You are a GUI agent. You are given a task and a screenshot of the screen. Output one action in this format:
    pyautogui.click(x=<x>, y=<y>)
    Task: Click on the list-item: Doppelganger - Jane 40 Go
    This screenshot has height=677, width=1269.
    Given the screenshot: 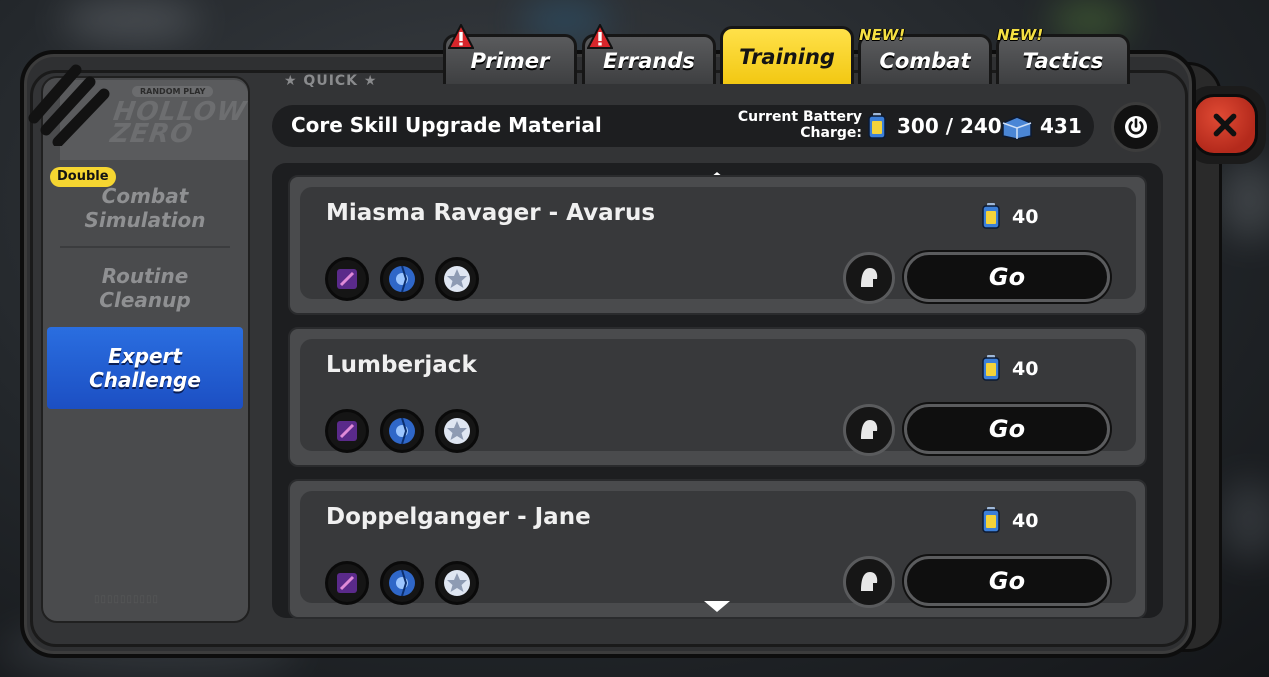 What is the action you would take?
    pyautogui.click(x=717, y=549)
    